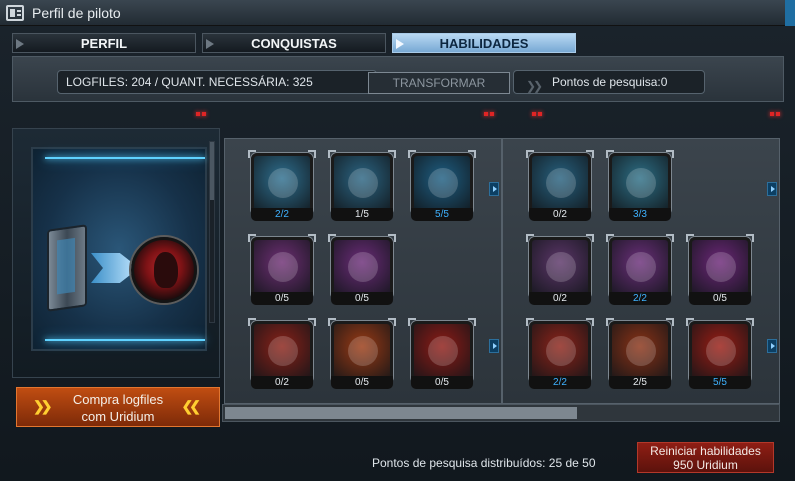  I want to click on explosion-icon, so click(362, 352).